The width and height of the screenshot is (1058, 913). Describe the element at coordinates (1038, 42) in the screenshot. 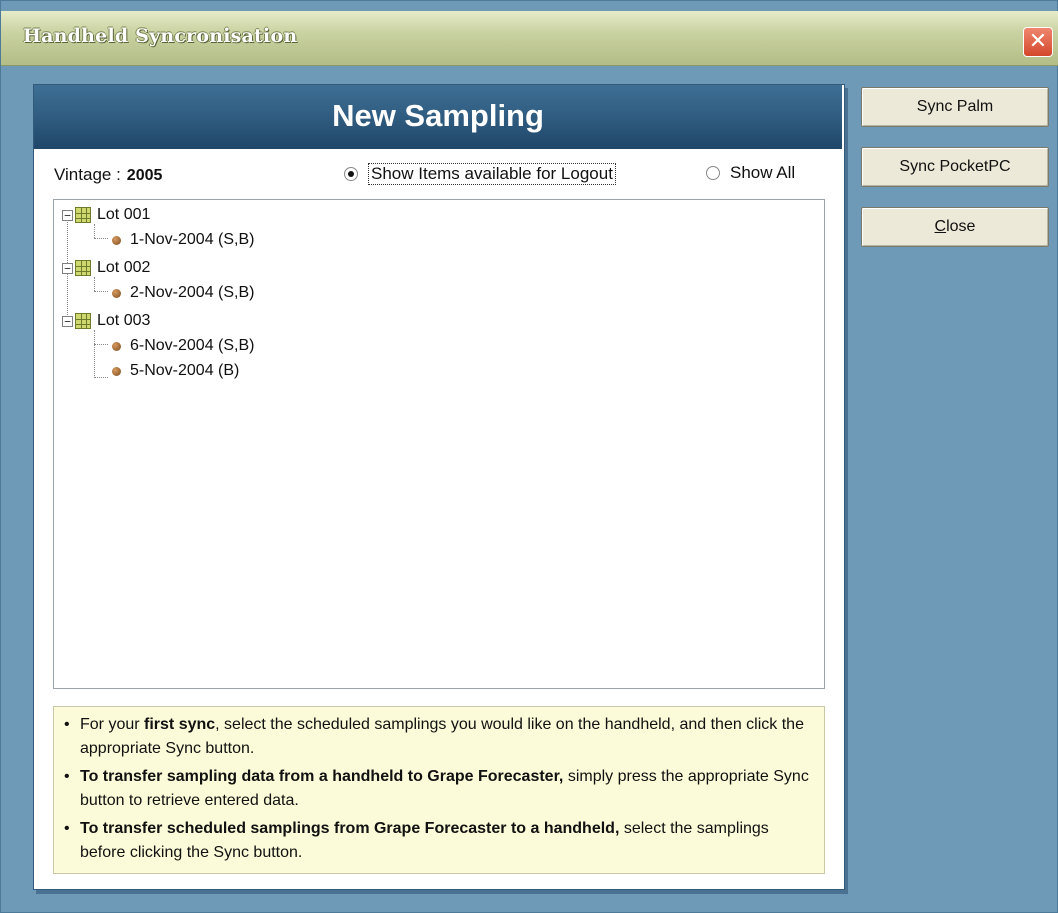

I see `close-window-icon: ✕` at that location.